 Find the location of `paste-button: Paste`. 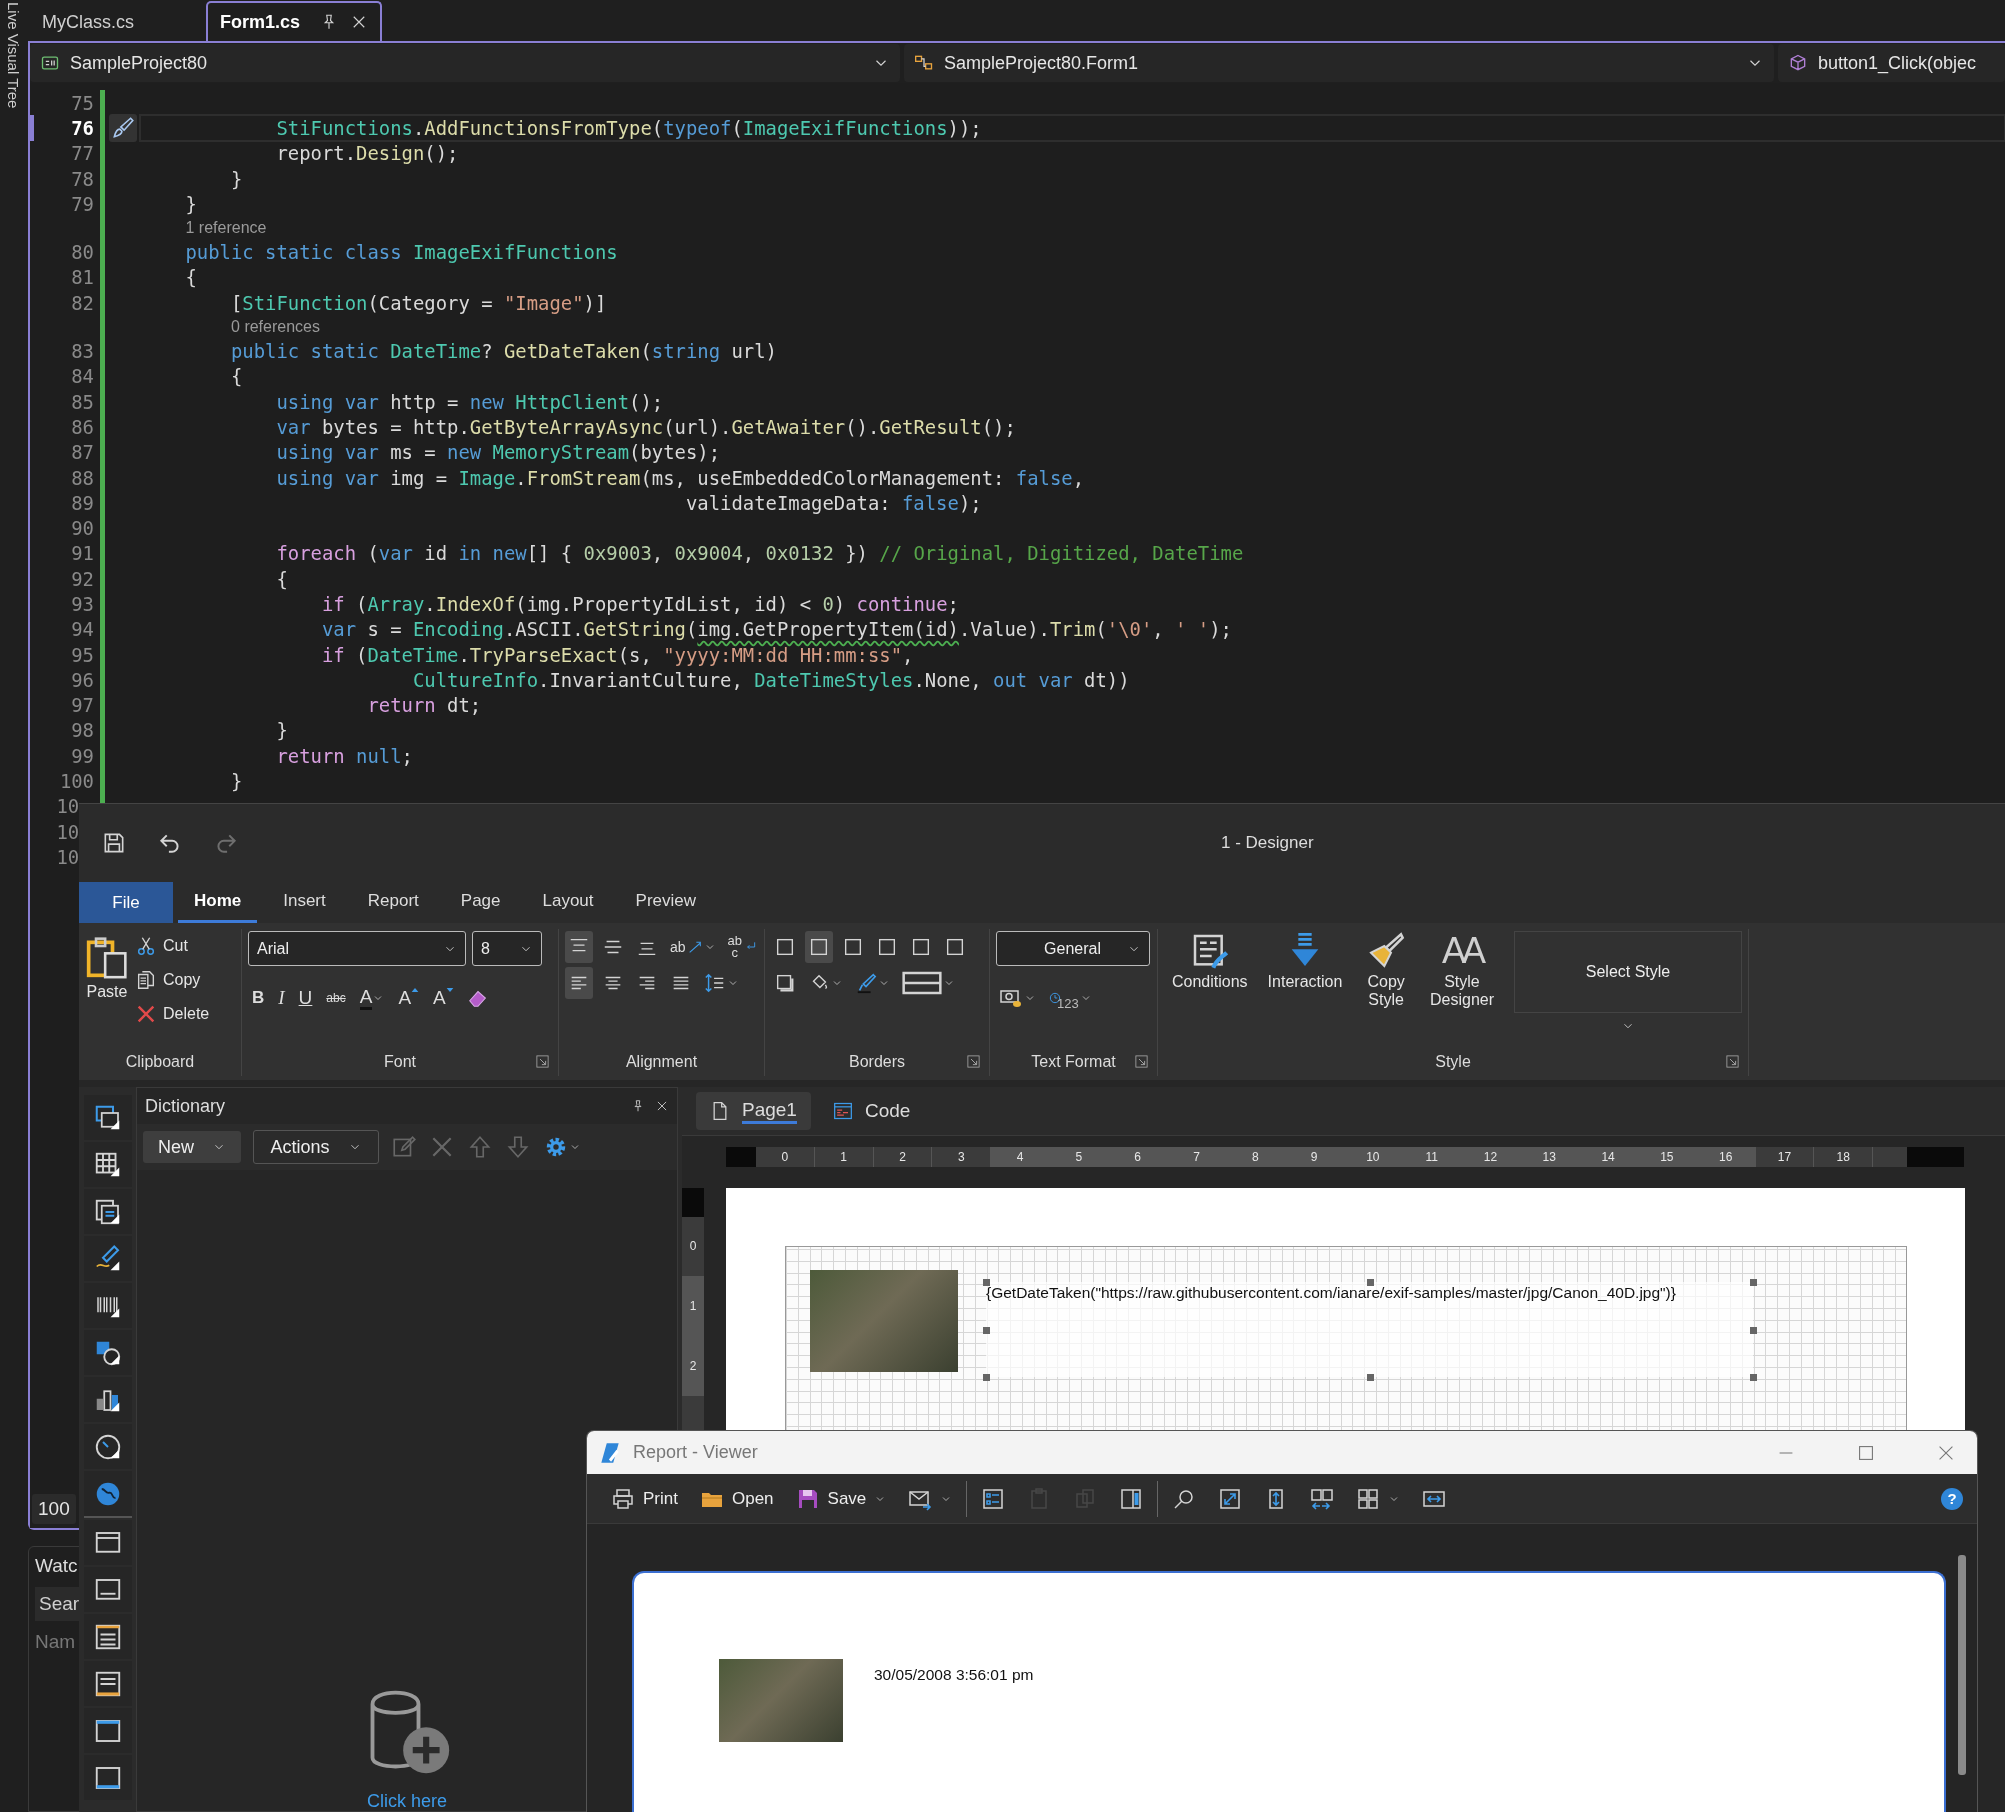

paste-button: Paste is located at coordinates (107, 966).